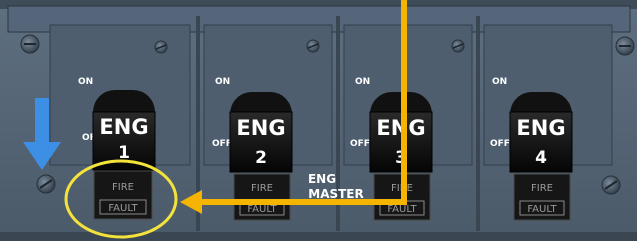 Image resolution: width=637 pixels, height=241 pixels. Describe the element at coordinates (301, 202) in the screenshot. I see `pointer-line-horizontal` at that location.